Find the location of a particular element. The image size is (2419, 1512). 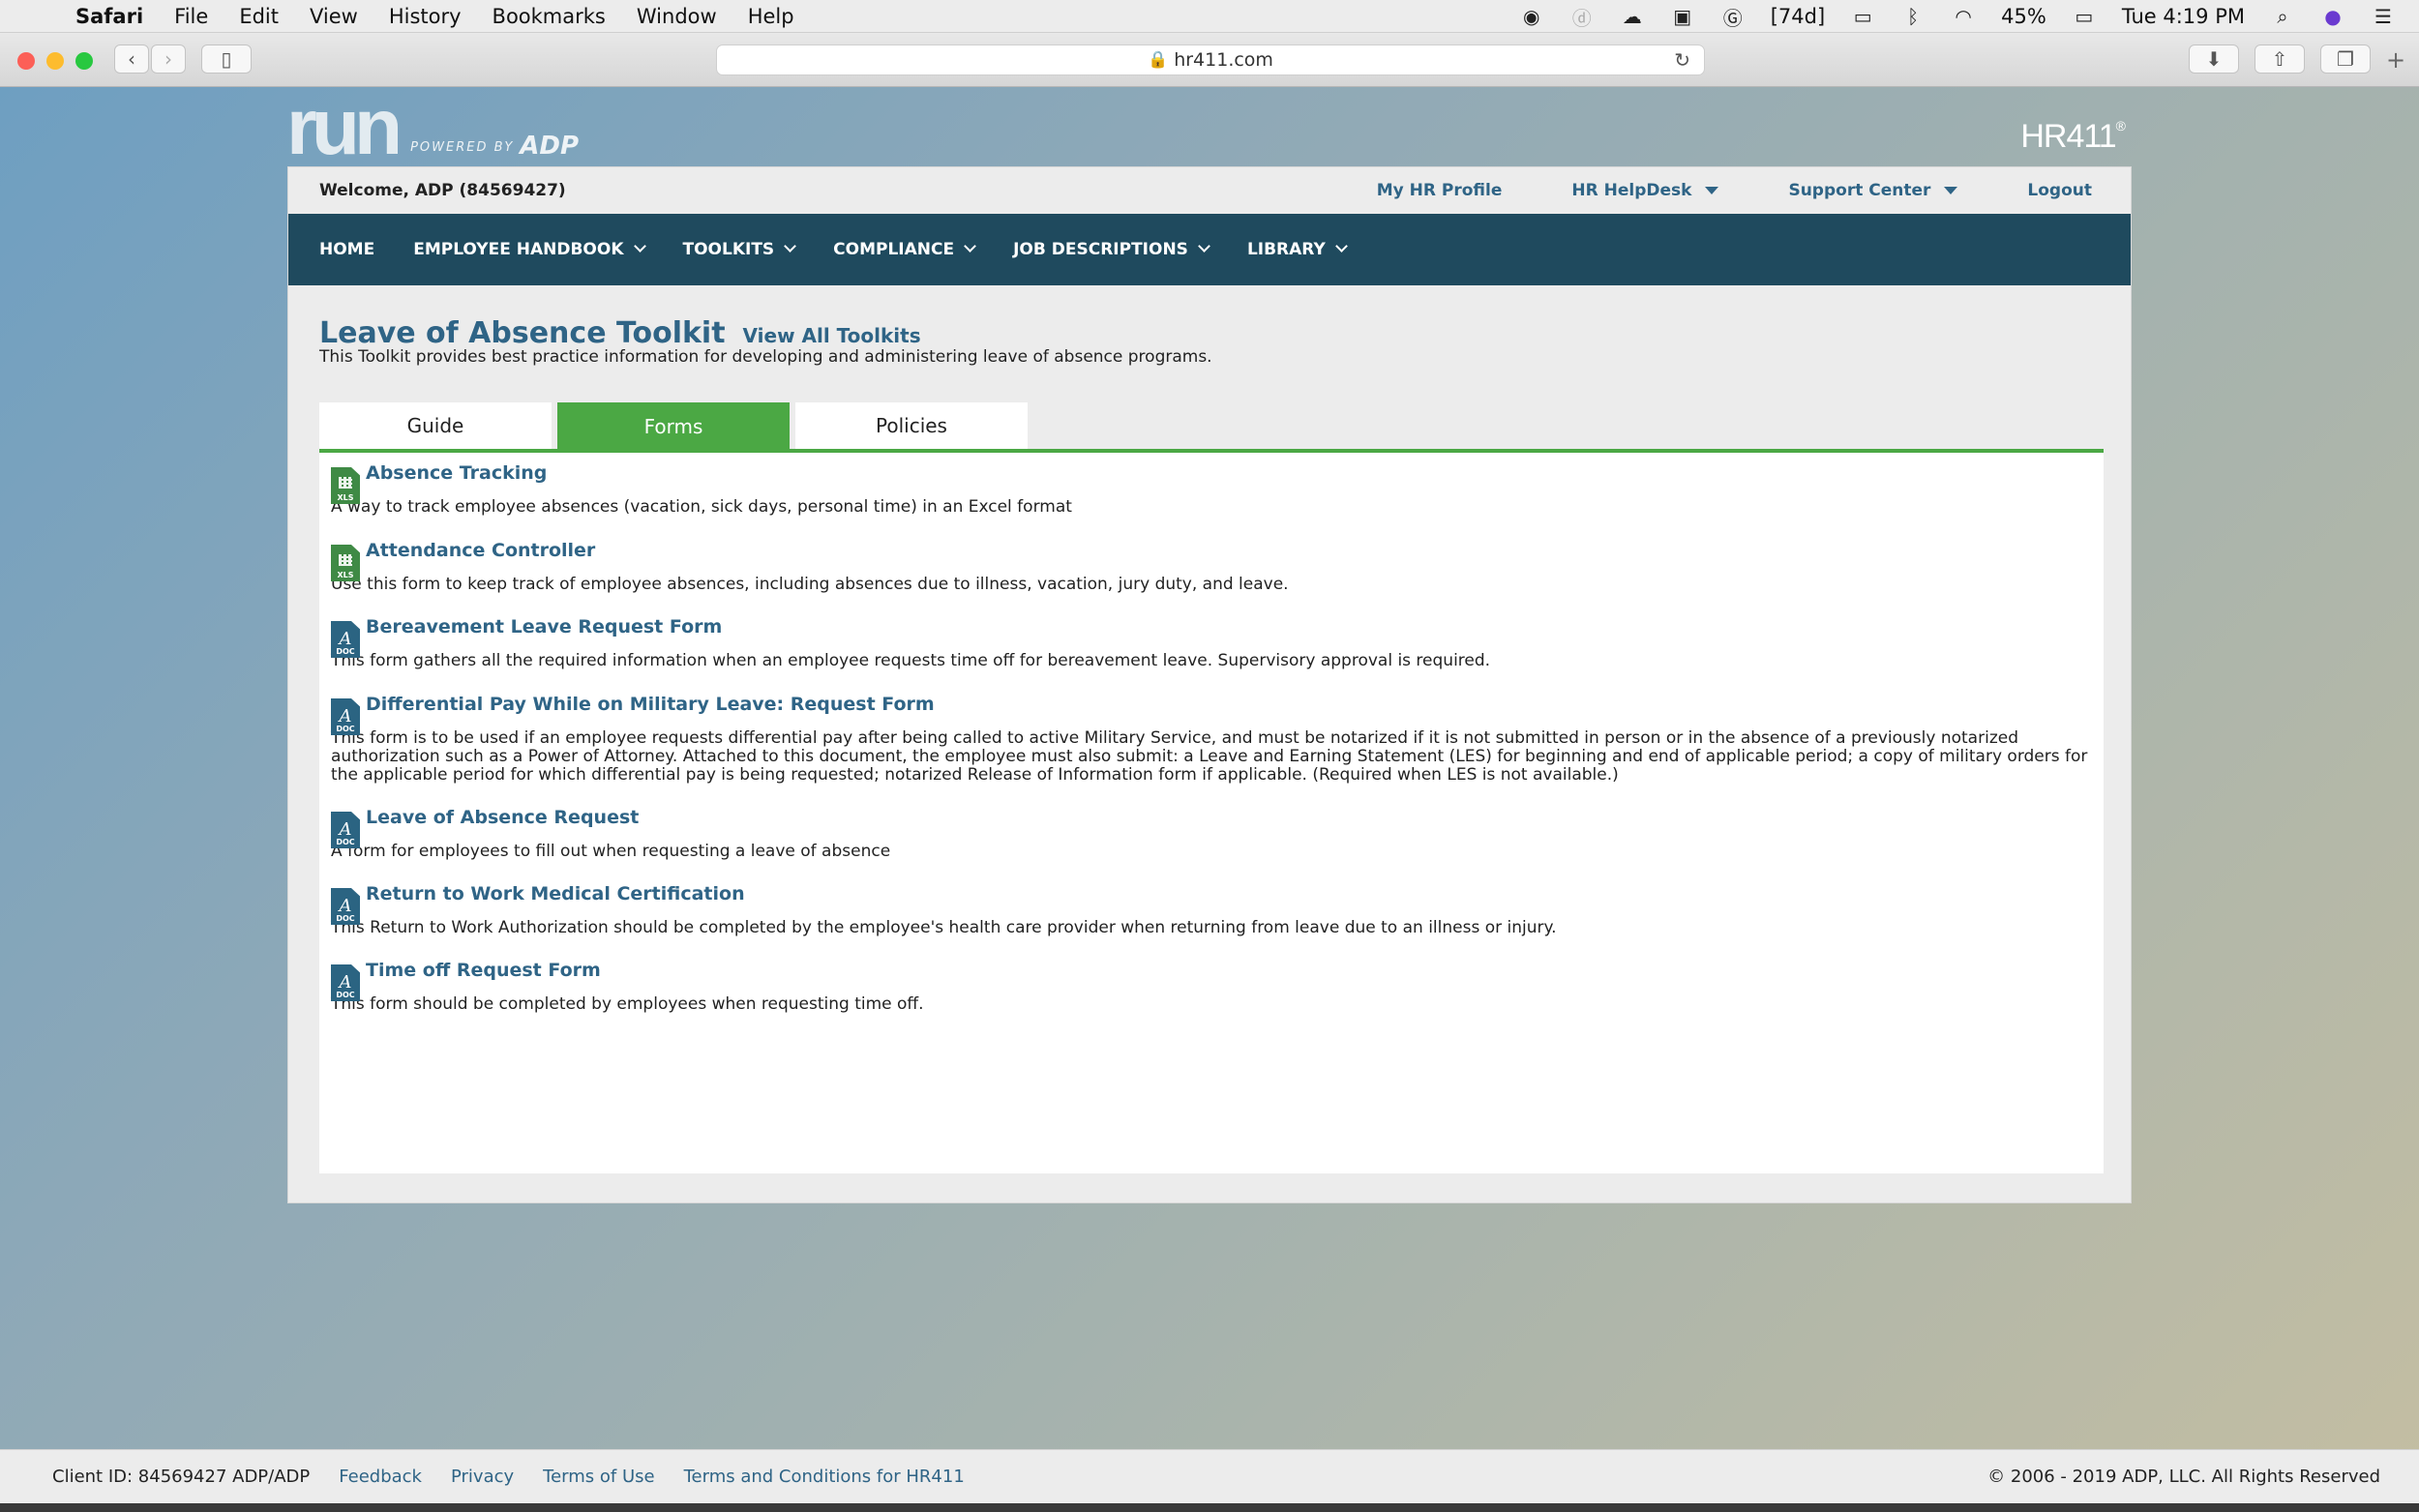

forward-button: › is located at coordinates (169, 59).